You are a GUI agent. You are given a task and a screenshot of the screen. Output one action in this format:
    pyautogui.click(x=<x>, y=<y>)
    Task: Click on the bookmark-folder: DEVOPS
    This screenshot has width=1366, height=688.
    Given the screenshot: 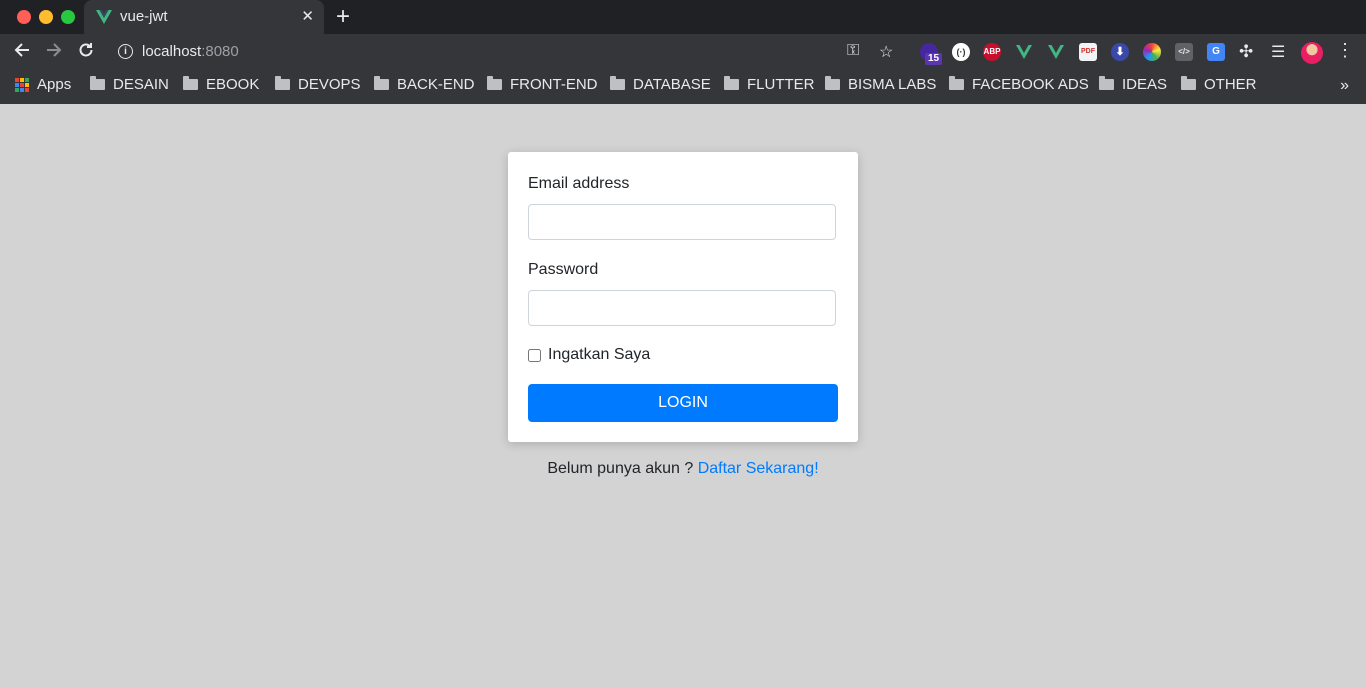 What is the action you would take?
    pyautogui.click(x=318, y=84)
    